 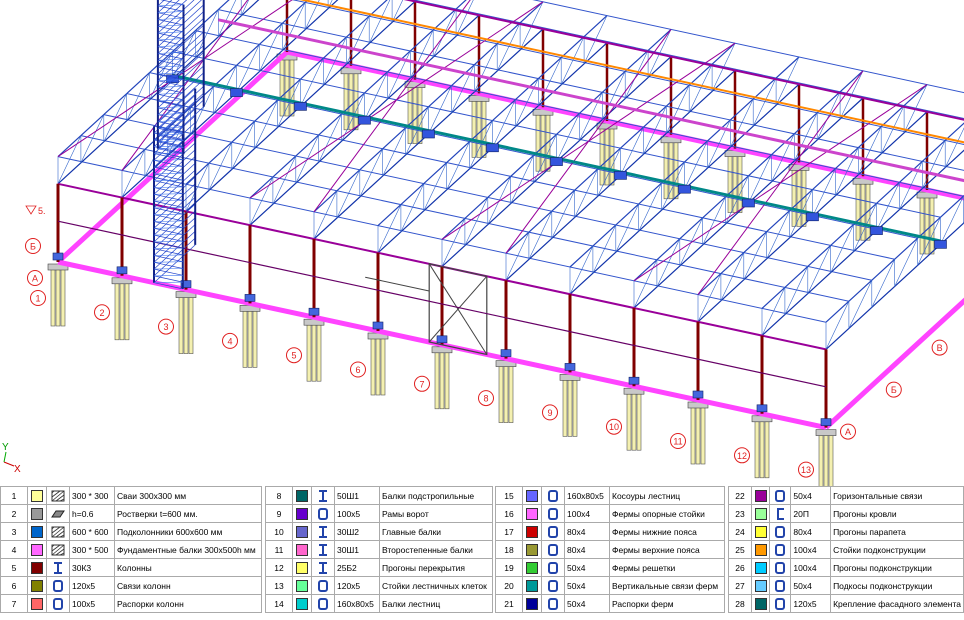 I want to click on legend-row: 15 160х80х5 Косоуры лестниц, so click(x=610, y=495).